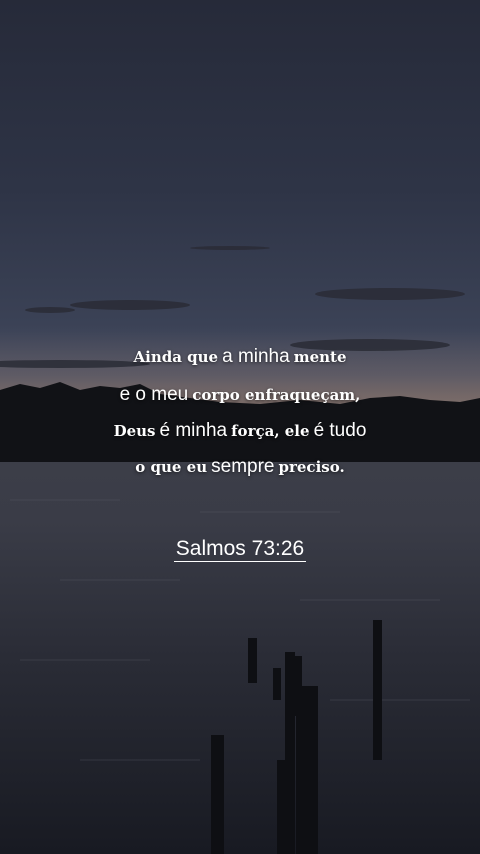 The width and height of the screenshot is (480, 854). I want to click on quote-line-1: Ainda que a minha mente, so click(240, 357).